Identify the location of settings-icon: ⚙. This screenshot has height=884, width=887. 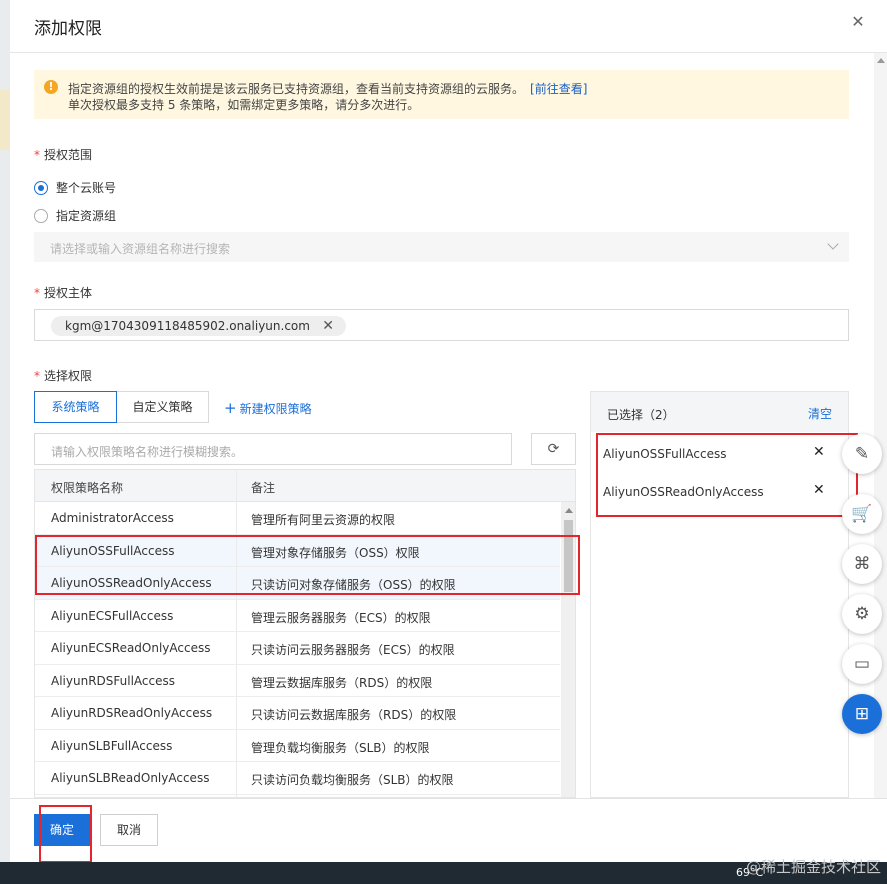
(862, 614).